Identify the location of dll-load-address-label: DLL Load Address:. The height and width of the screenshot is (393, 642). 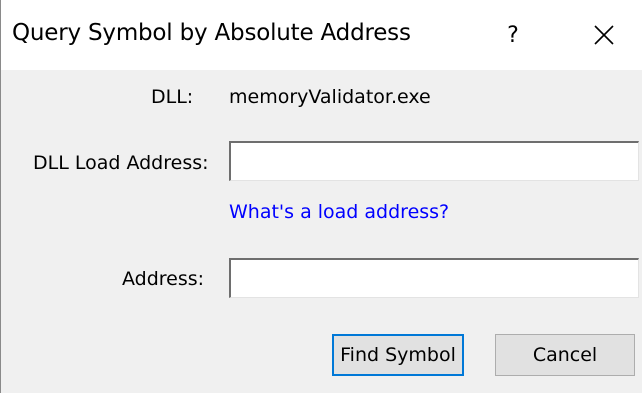
(121, 163).